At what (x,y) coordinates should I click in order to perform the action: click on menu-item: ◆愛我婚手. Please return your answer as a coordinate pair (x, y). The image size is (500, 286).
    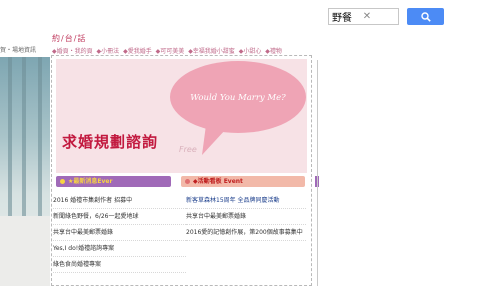
    Looking at the image, I should click on (137, 51).